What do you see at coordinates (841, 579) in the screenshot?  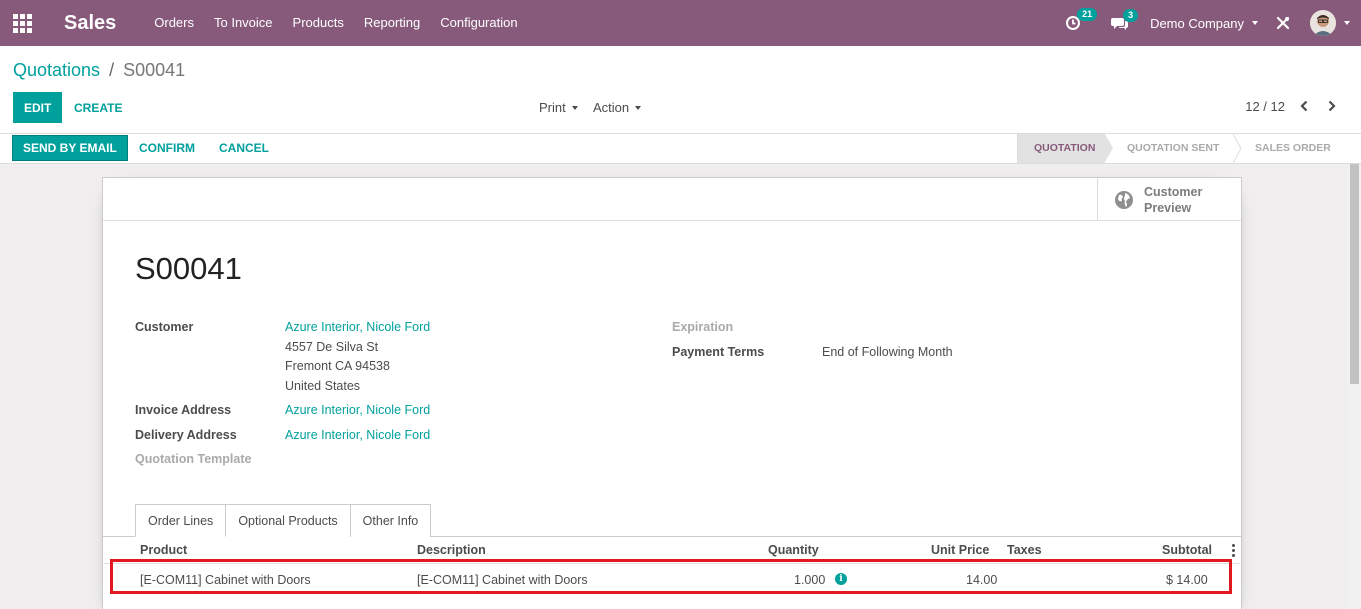 I see `info-circle-icon: i` at bounding box center [841, 579].